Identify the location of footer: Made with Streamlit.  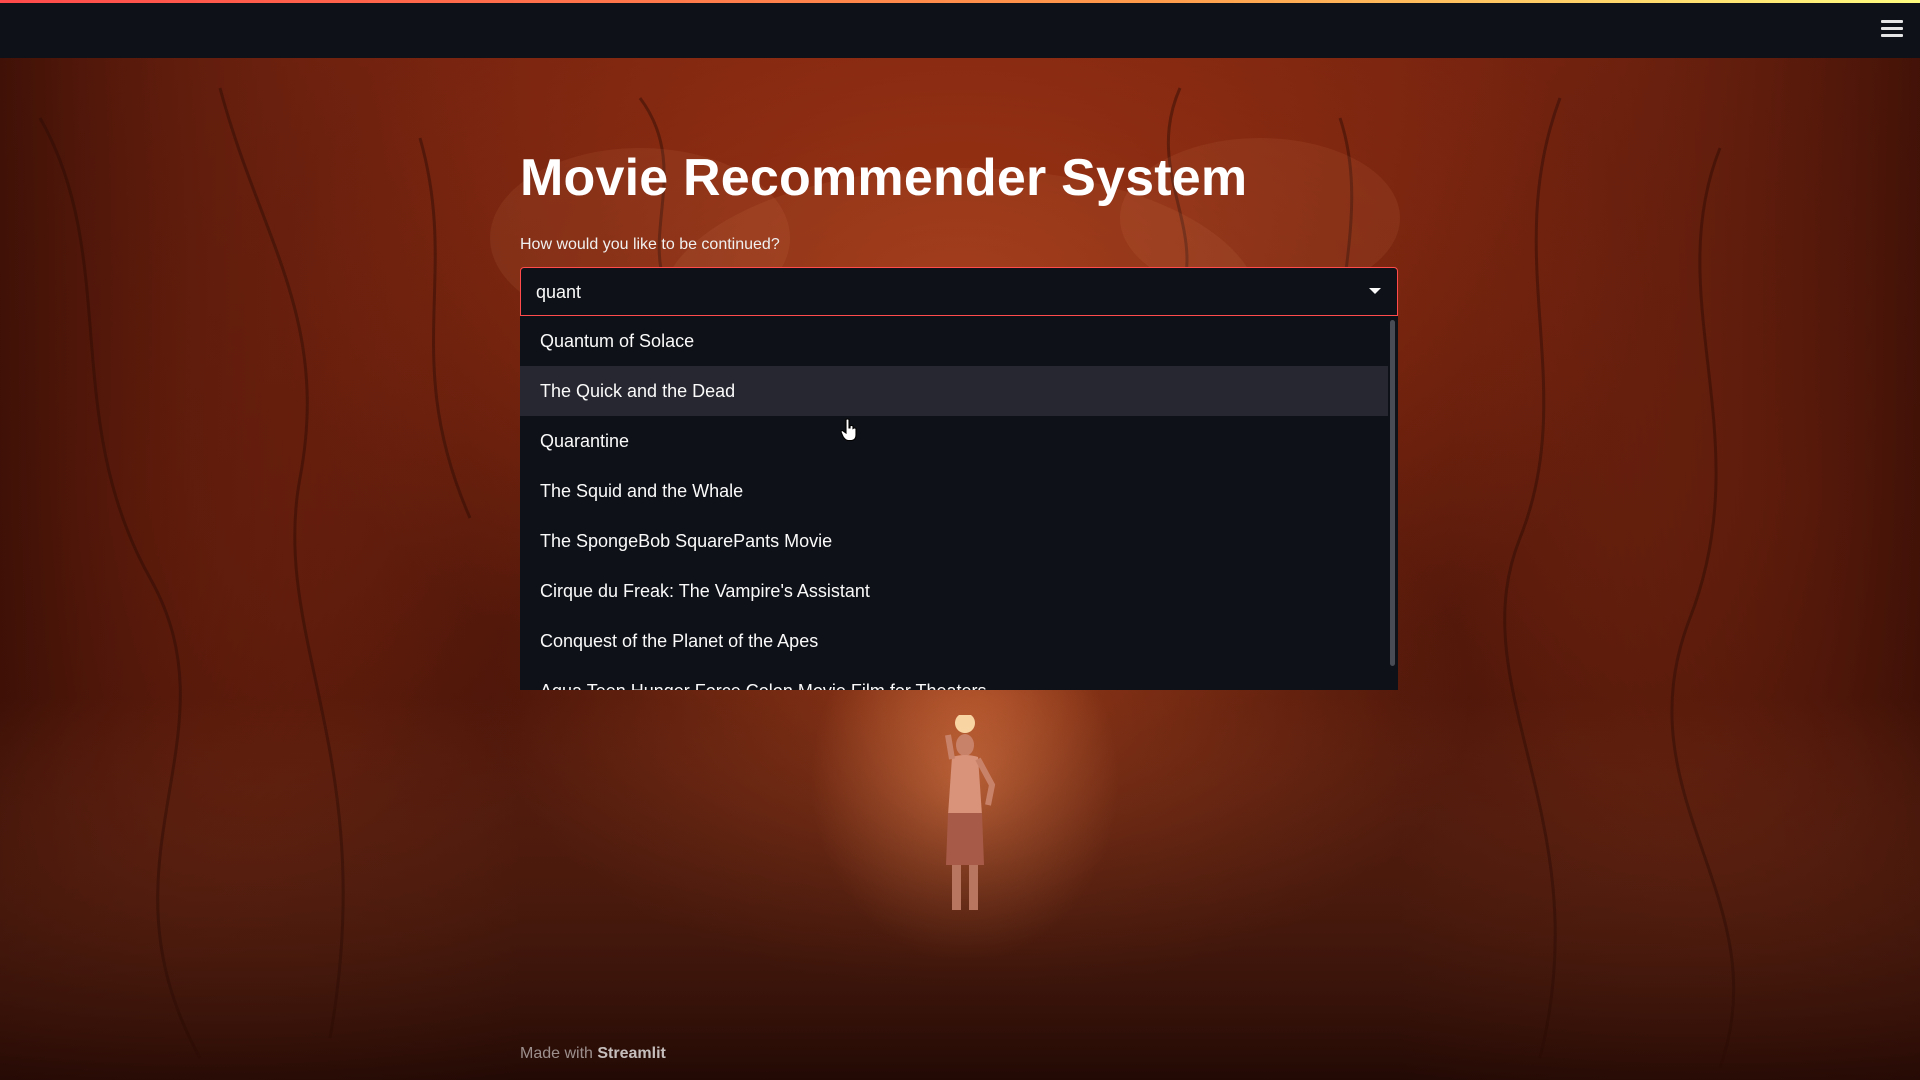
(593, 1054).